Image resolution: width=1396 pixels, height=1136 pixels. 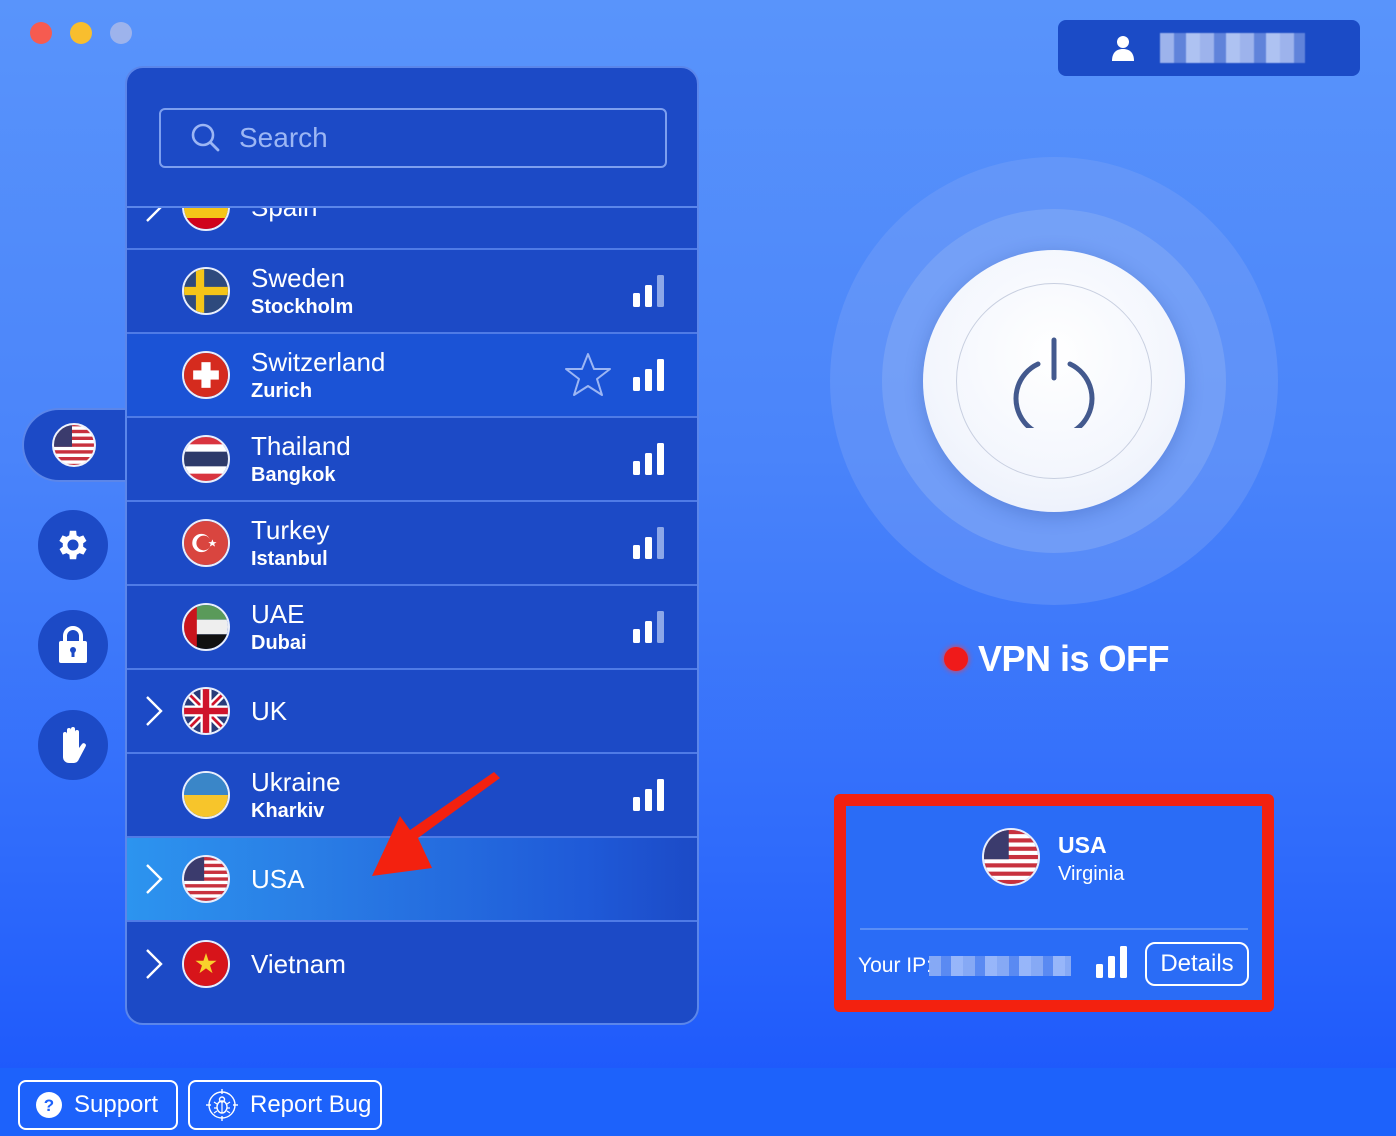 I want to click on account-username-redacted, so click(x=1232, y=48).